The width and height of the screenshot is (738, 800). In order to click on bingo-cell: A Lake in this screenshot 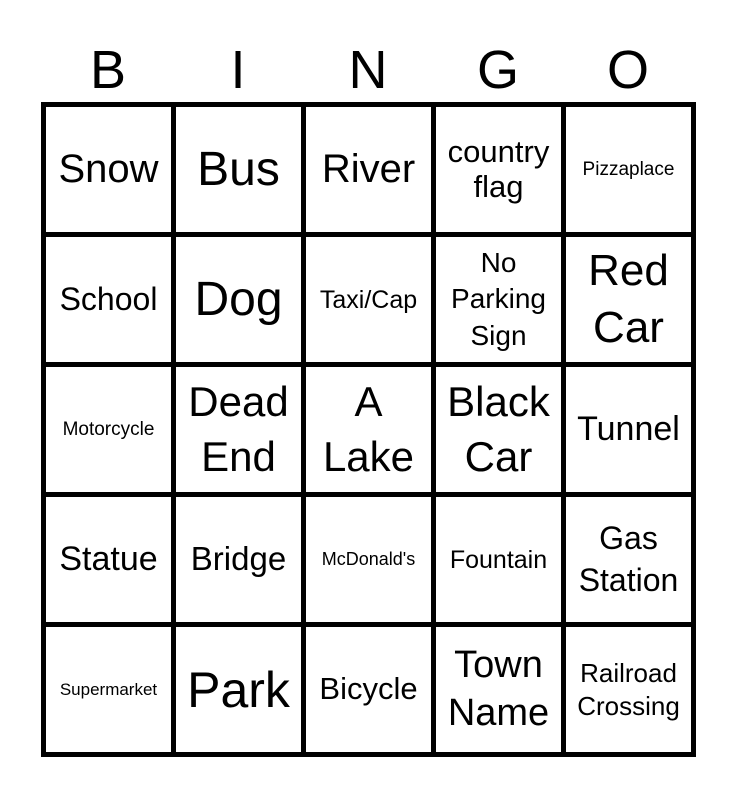, I will do `click(368, 429)`.